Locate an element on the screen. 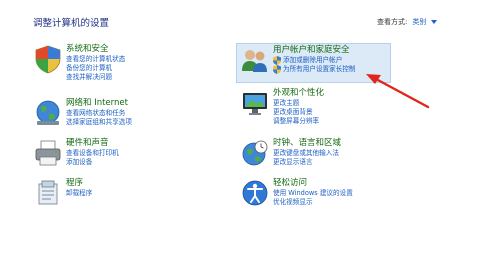 This screenshot has width=503, height=280. ease-of-access-icon is located at coordinates (255, 193).